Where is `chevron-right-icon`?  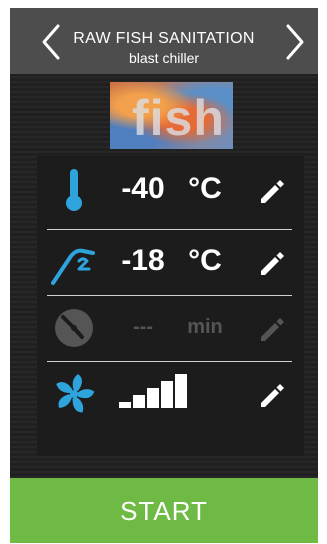
chevron-right-icon is located at coordinates (295, 42).